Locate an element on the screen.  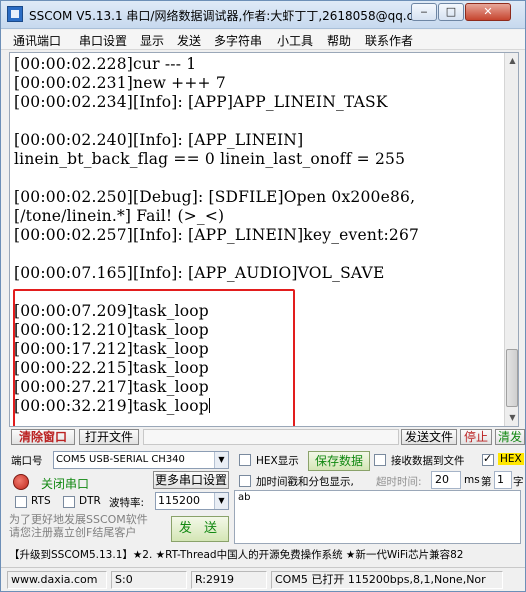
page-label: 第 is located at coordinates (486, 482).